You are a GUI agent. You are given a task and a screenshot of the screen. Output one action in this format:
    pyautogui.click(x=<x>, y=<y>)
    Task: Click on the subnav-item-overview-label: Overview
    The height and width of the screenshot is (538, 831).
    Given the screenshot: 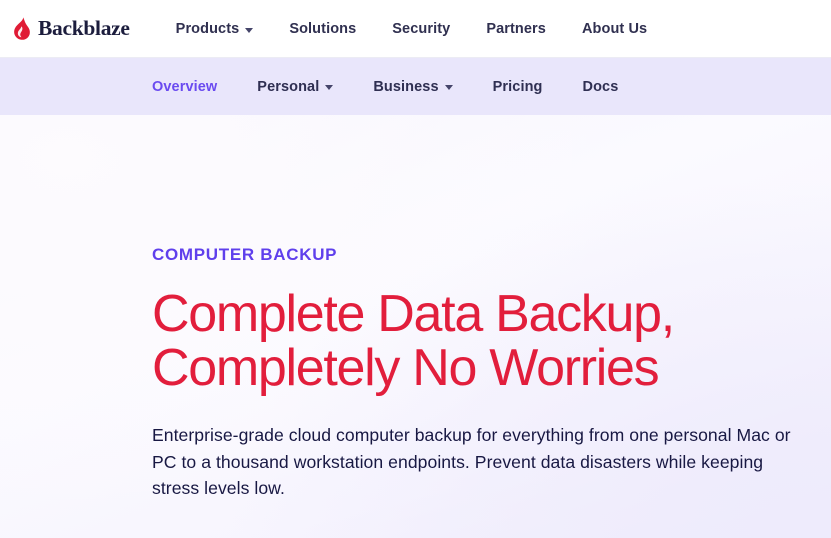 What is the action you would take?
    pyautogui.click(x=185, y=86)
    